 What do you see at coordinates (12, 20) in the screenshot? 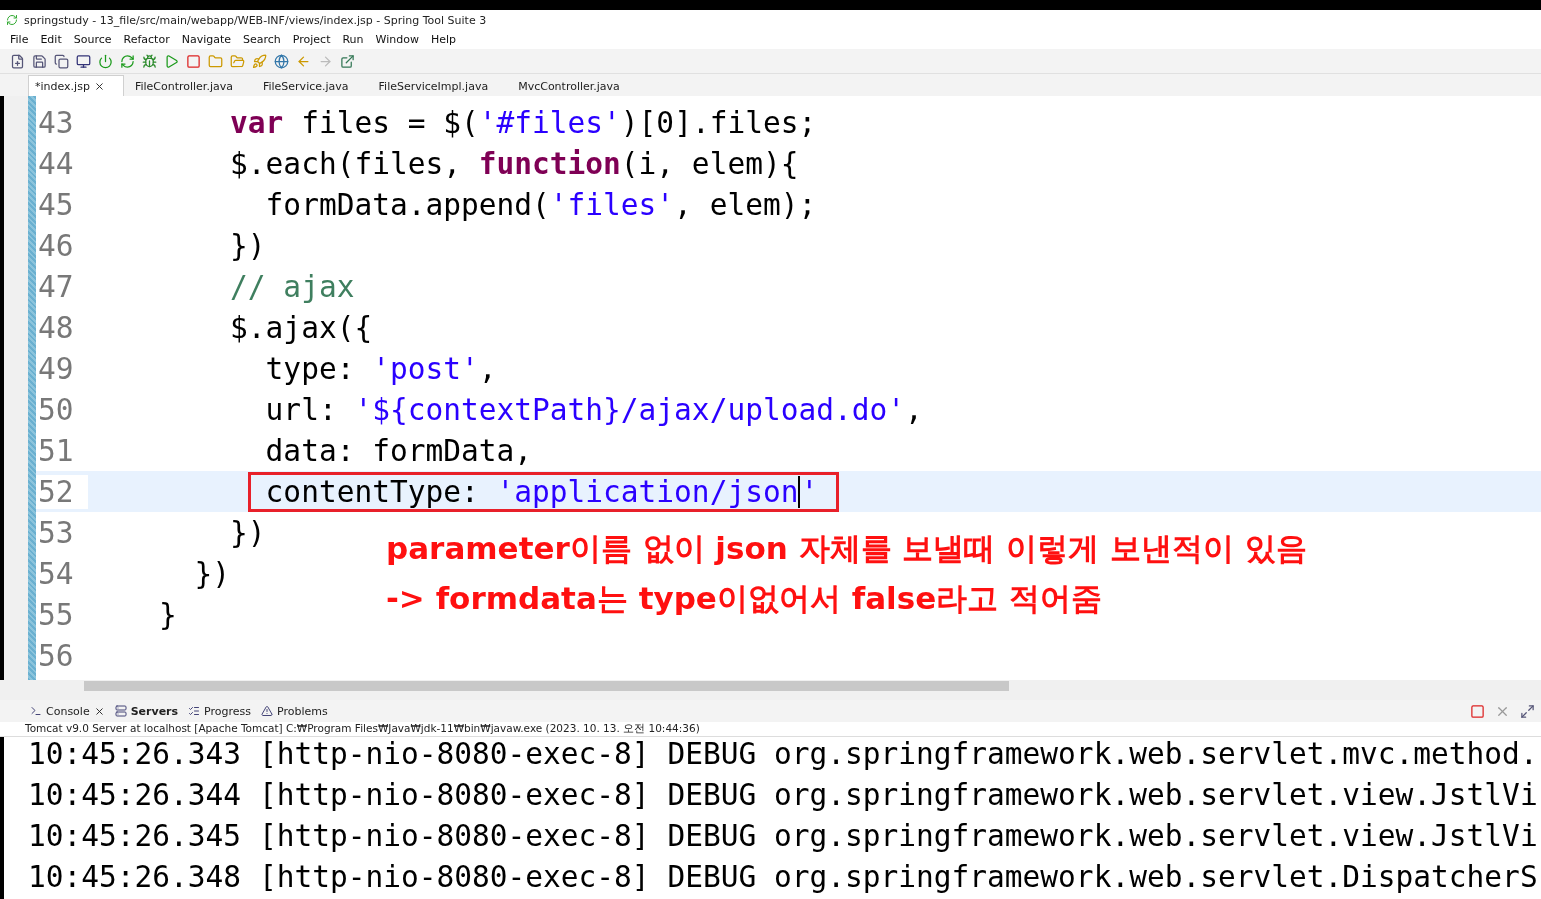
I see `app-icon` at bounding box center [12, 20].